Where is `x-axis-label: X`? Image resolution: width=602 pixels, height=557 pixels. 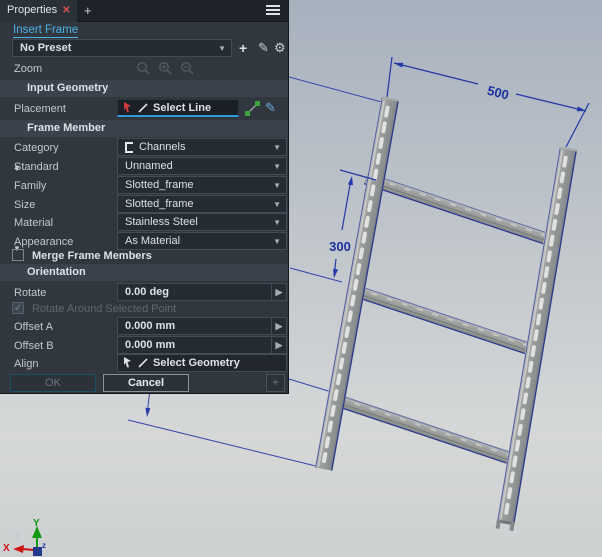
x-axis-label: X is located at coordinates (6, 548).